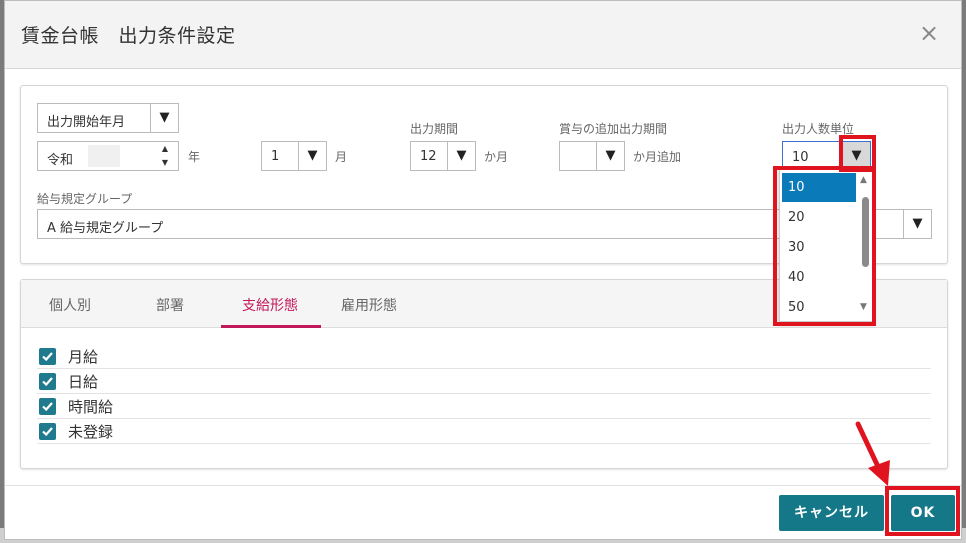 This screenshot has height=543, width=966. What do you see at coordinates (819, 307) in the screenshot?
I see `dropdown-option-50: 50` at bounding box center [819, 307].